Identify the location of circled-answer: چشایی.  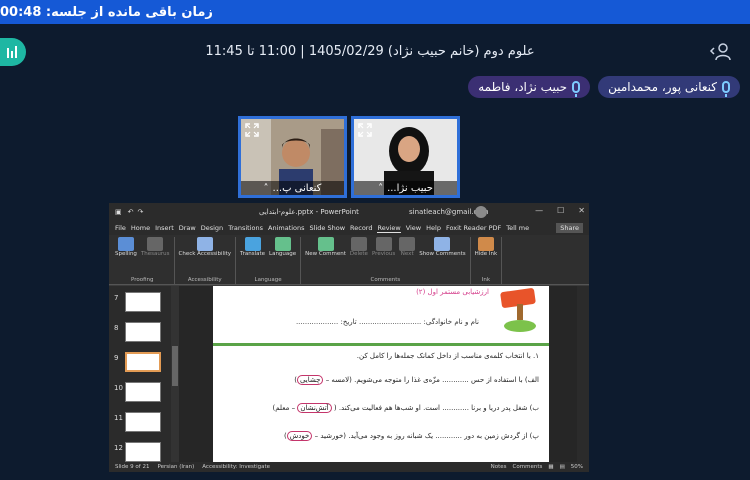
(310, 380).